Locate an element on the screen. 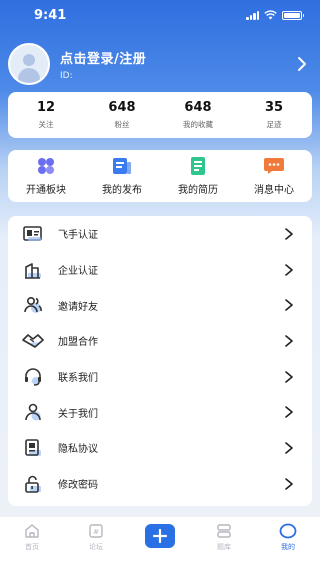 This screenshot has width=320, height=568. profile-header: 点击登录/注册 ID: is located at coordinates (160, 64).